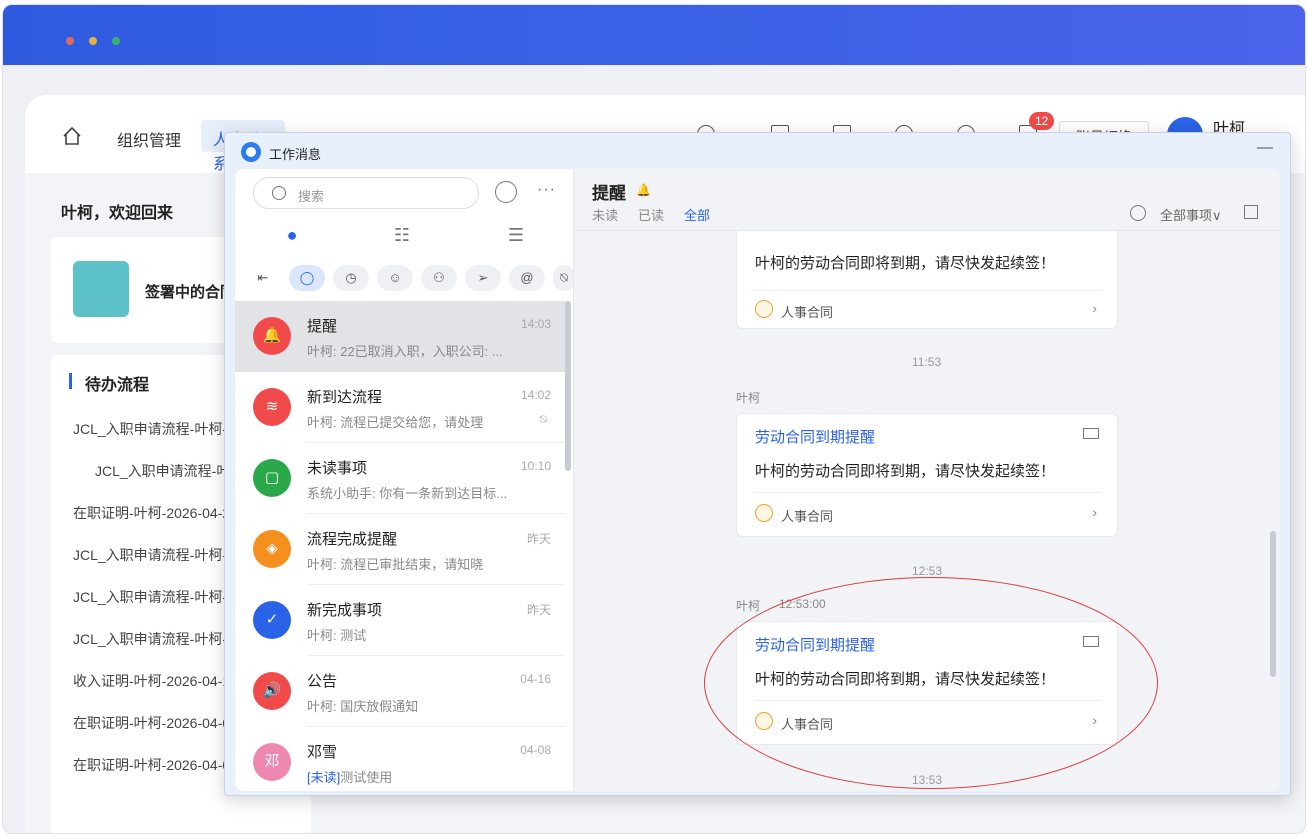 This screenshot has width=1308, height=838. Describe the element at coordinates (927, 780) in the screenshot. I see `time-divider: 13:53` at that location.